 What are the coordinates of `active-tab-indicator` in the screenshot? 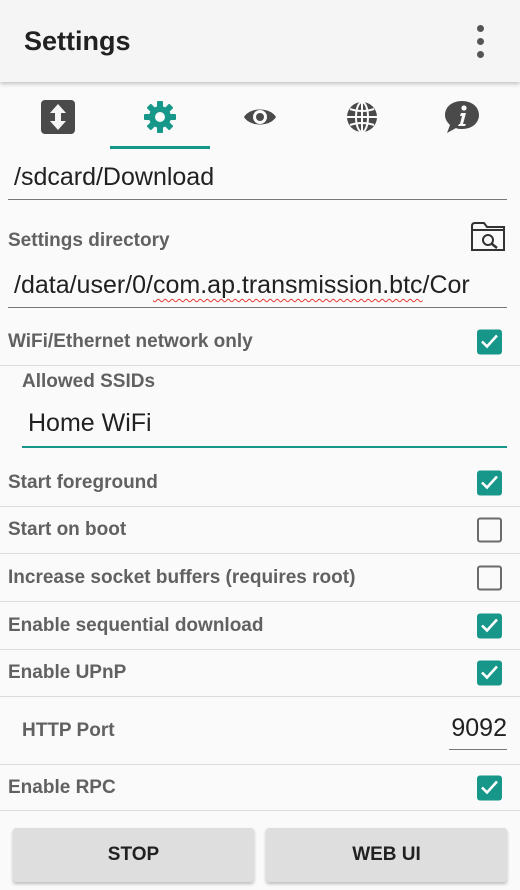 It's located at (160, 147).